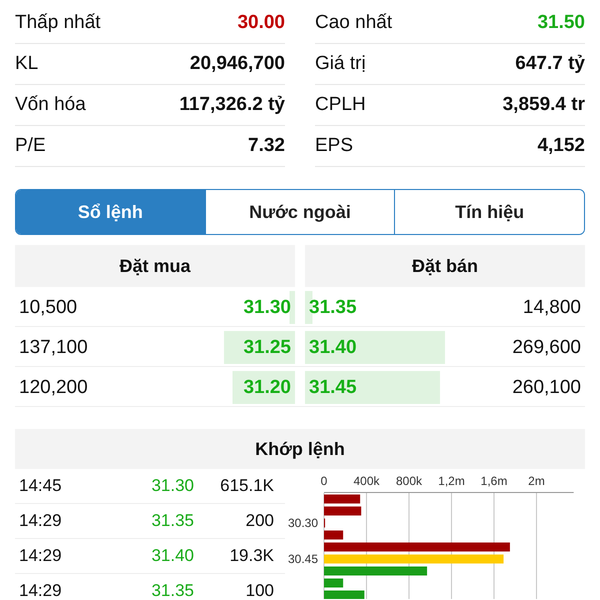 Image resolution: width=600 pixels, height=600 pixels. What do you see at coordinates (30, 146) in the screenshot?
I see `stat-label: P/E` at bounding box center [30, 146].